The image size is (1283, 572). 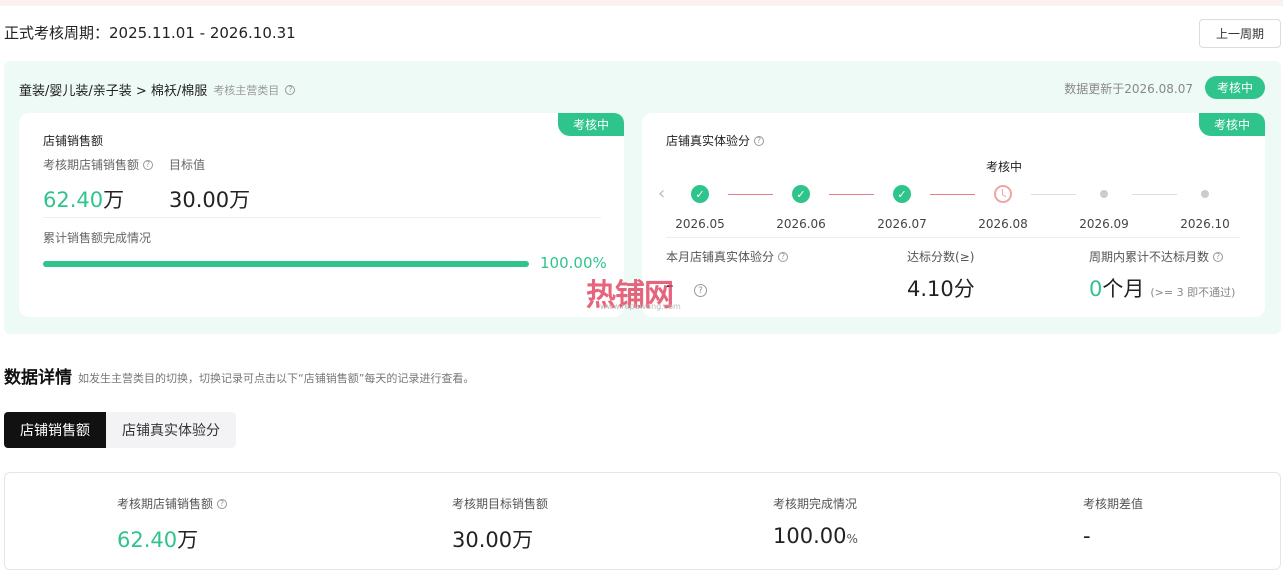 I want to click on current-sales-number: 62.40, so click(x=73, y=200).